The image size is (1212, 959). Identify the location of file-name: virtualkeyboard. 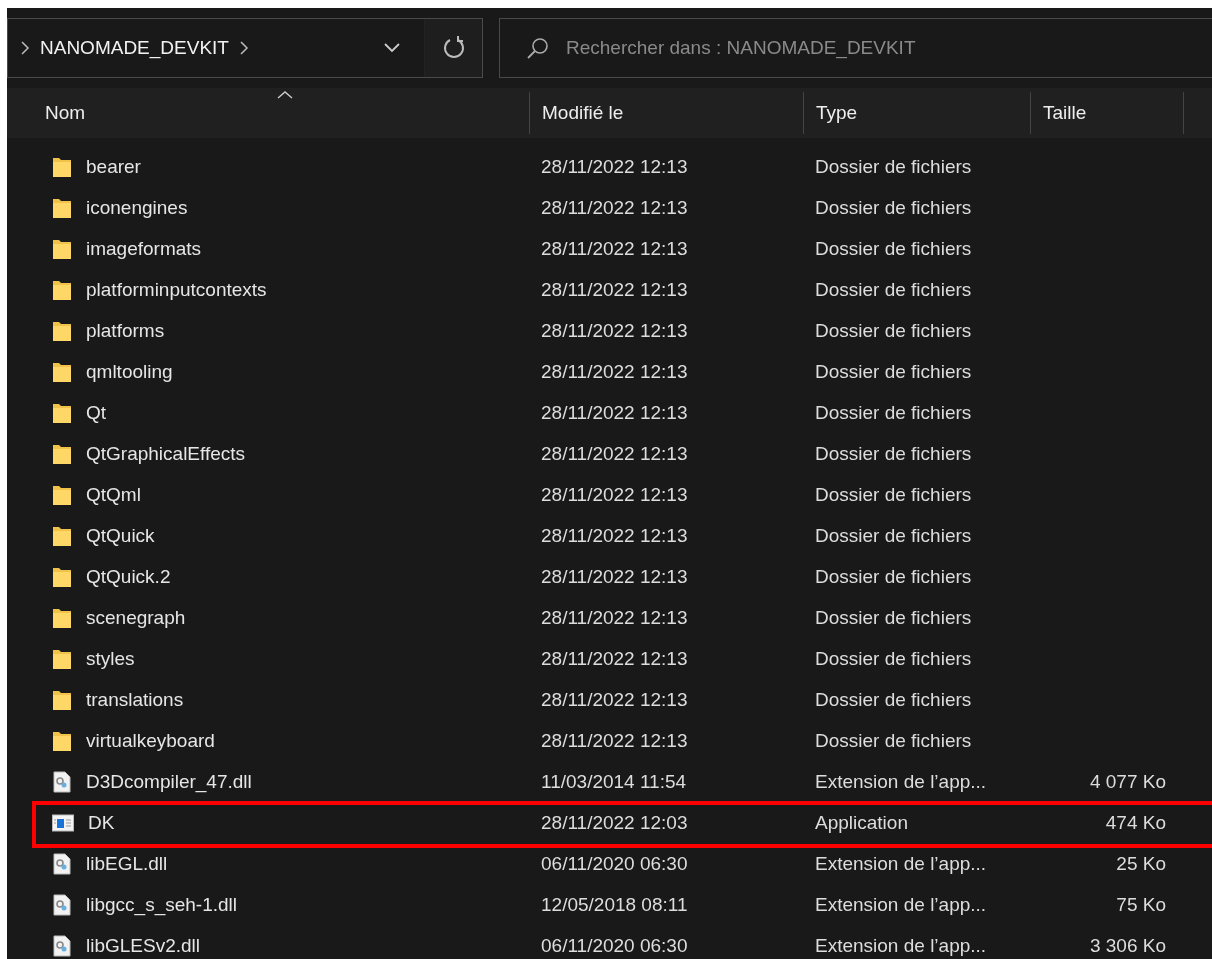
(150, 740).